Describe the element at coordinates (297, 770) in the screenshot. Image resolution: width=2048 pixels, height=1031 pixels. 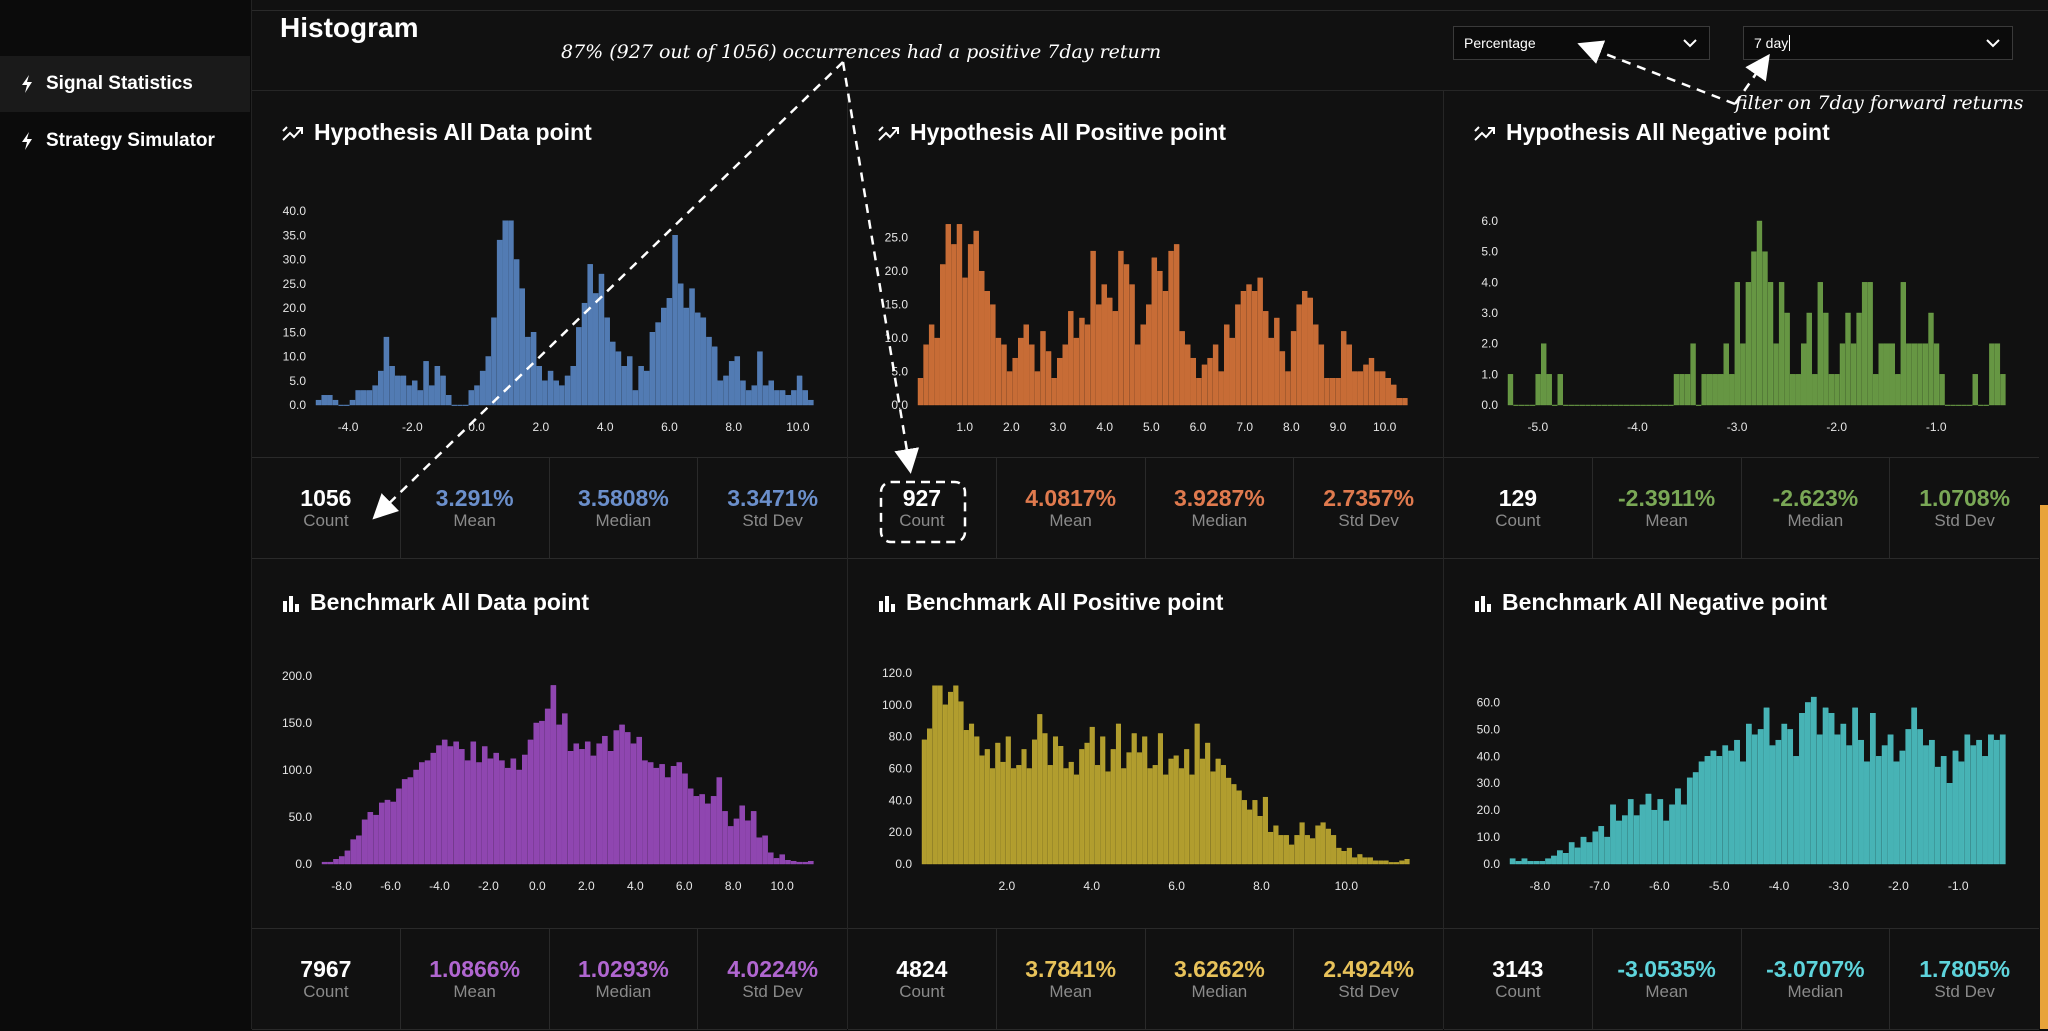
I see `y-tick-label: 100.0` at that location.